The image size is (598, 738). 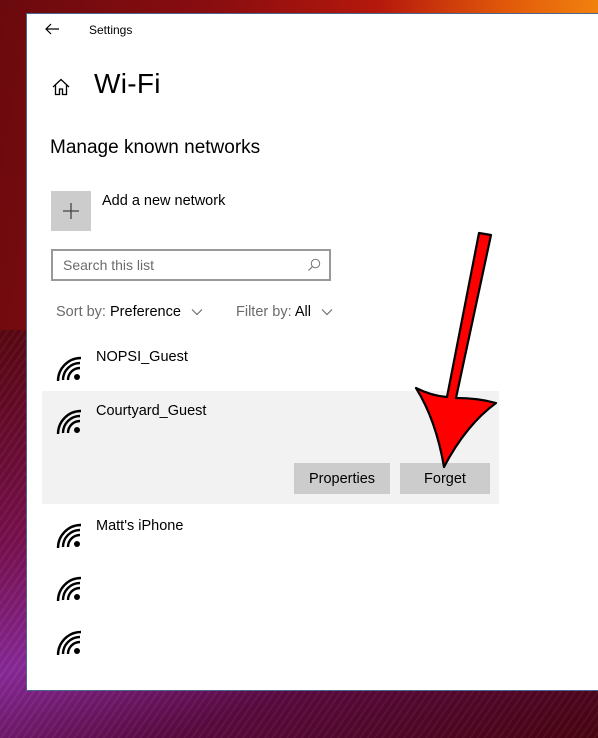 What do you see at coordinates (445, 478) in the screenshot?
I see `forget-button: Forget` at bounding box center [445, 478].